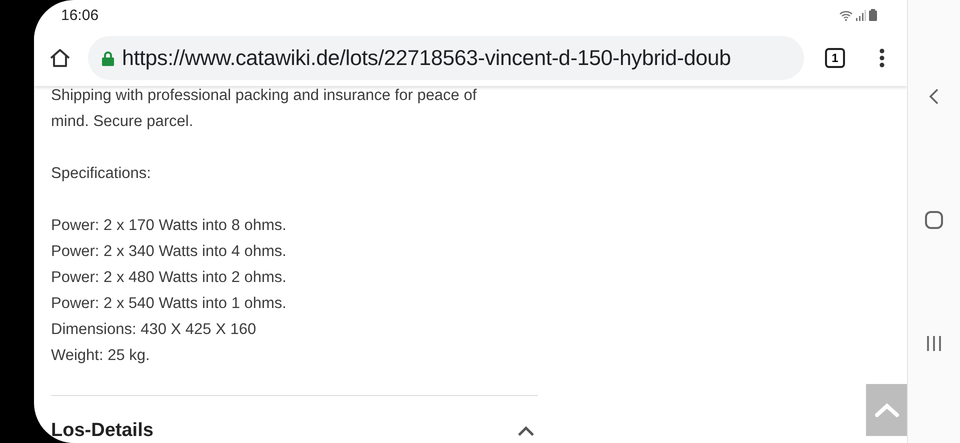  I want to click on description-line: Power: 2 x 480 Watts into 2 ohms., so click(168, 278).